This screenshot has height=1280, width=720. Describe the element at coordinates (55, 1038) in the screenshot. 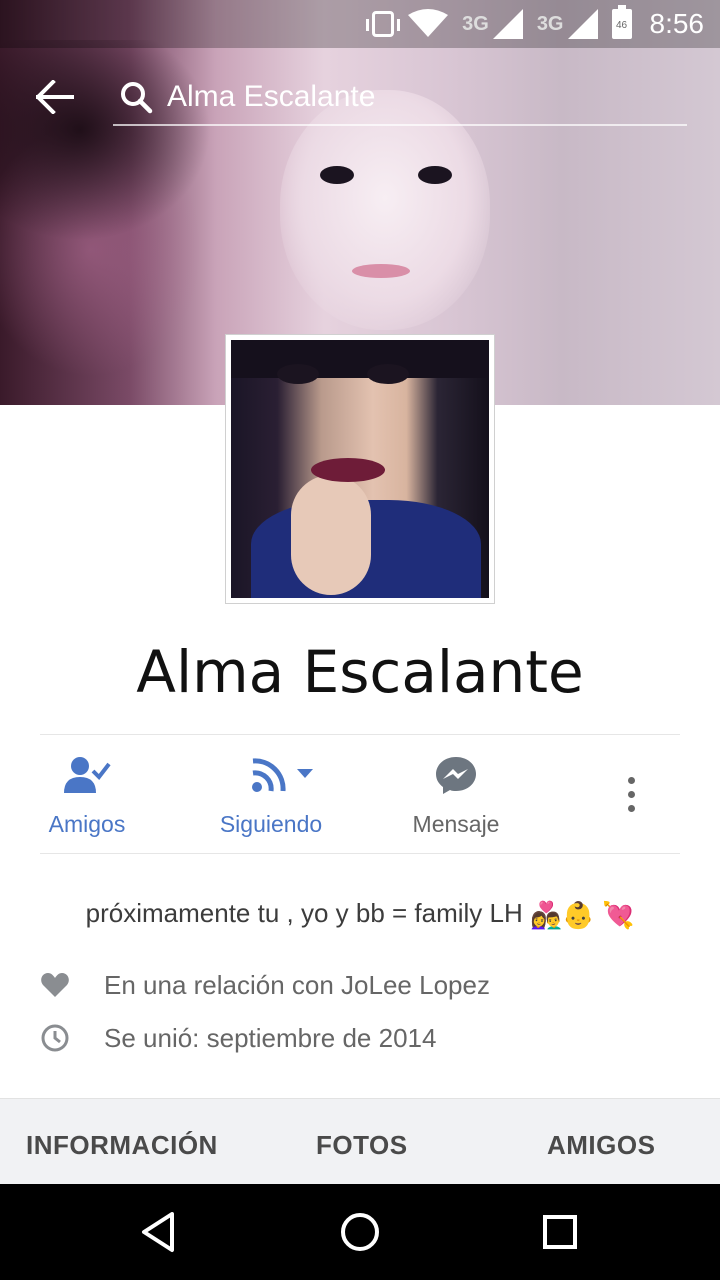

I see `clock-icon` at that location.